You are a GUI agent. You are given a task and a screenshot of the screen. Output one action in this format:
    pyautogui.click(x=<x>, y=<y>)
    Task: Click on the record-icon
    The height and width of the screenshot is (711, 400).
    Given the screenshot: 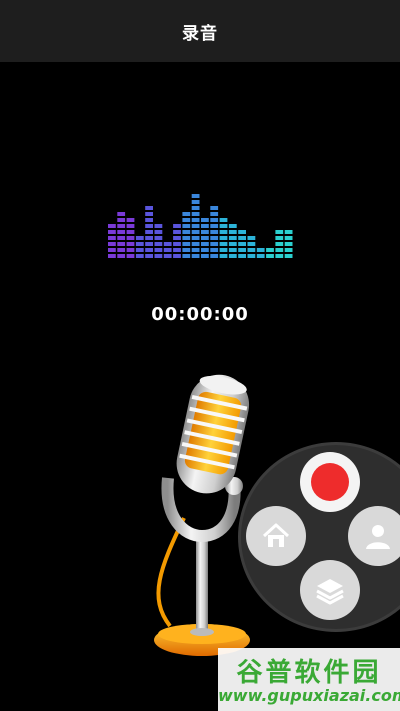 What is the action you would take?
    pyautogui.click(x=330, y=482)
    